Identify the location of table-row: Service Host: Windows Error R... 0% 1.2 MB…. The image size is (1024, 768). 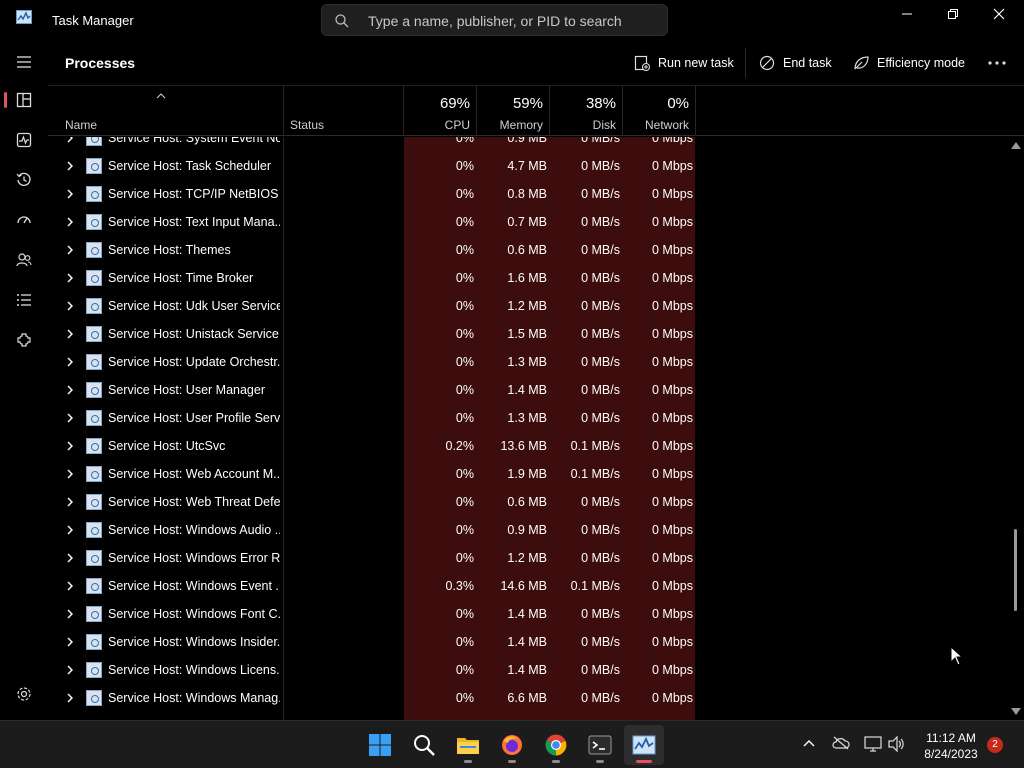
(528, 558).